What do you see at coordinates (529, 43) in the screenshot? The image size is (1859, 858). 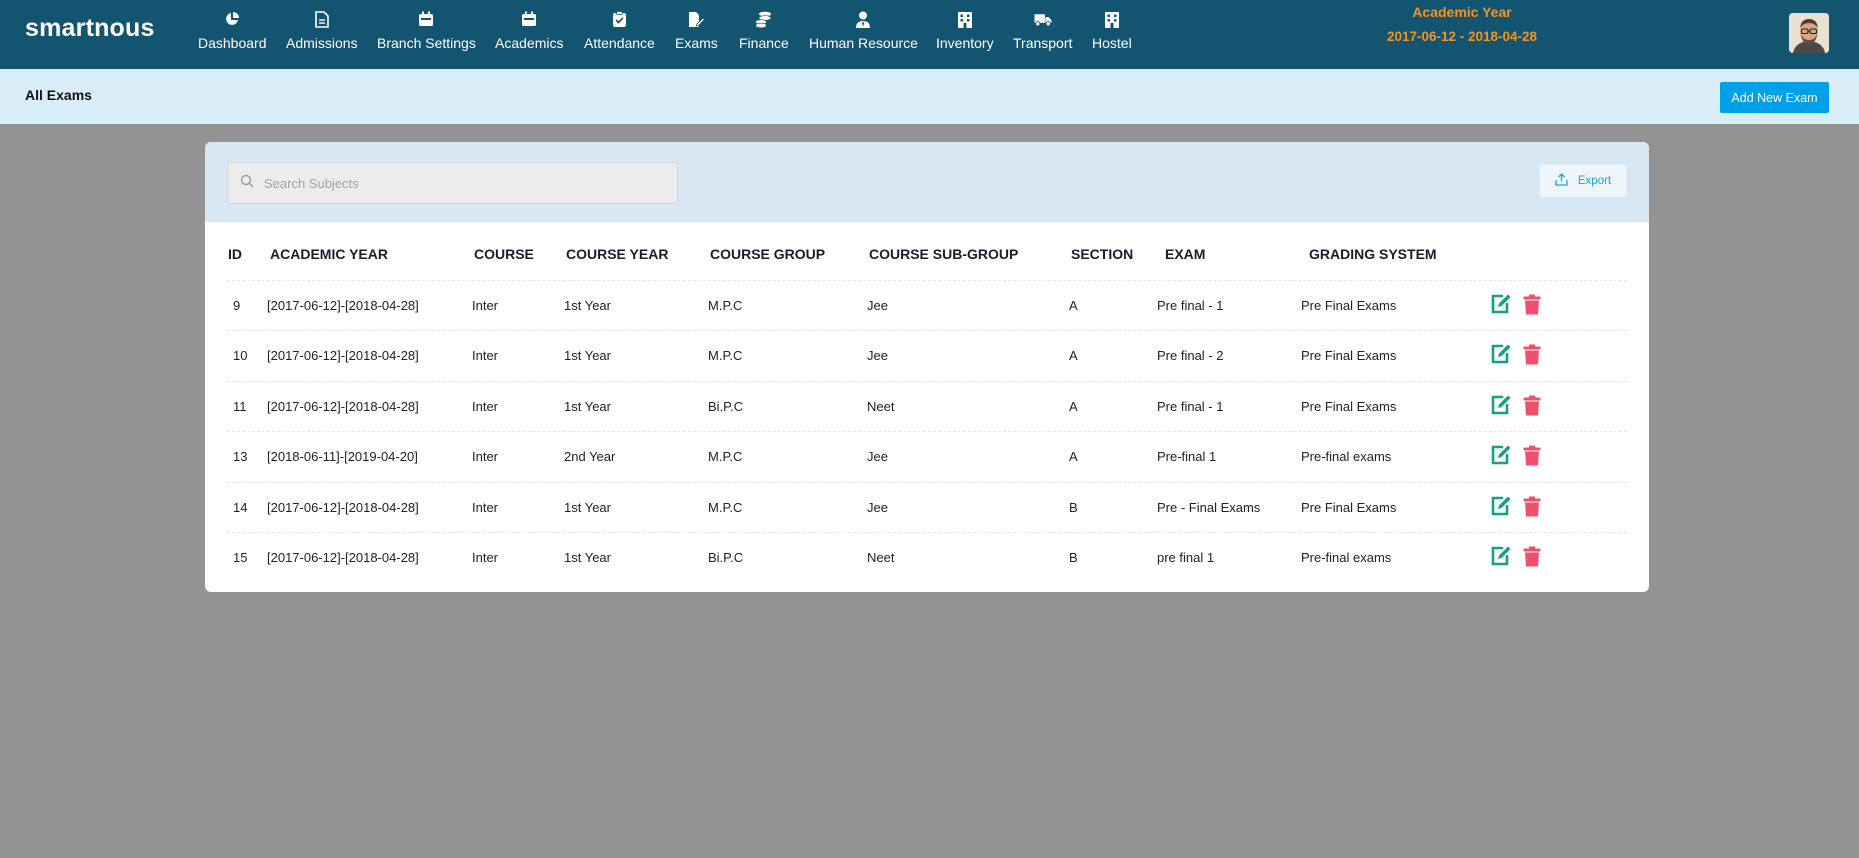 I see `nav-label: Academics` at bounding box center [529, 43].